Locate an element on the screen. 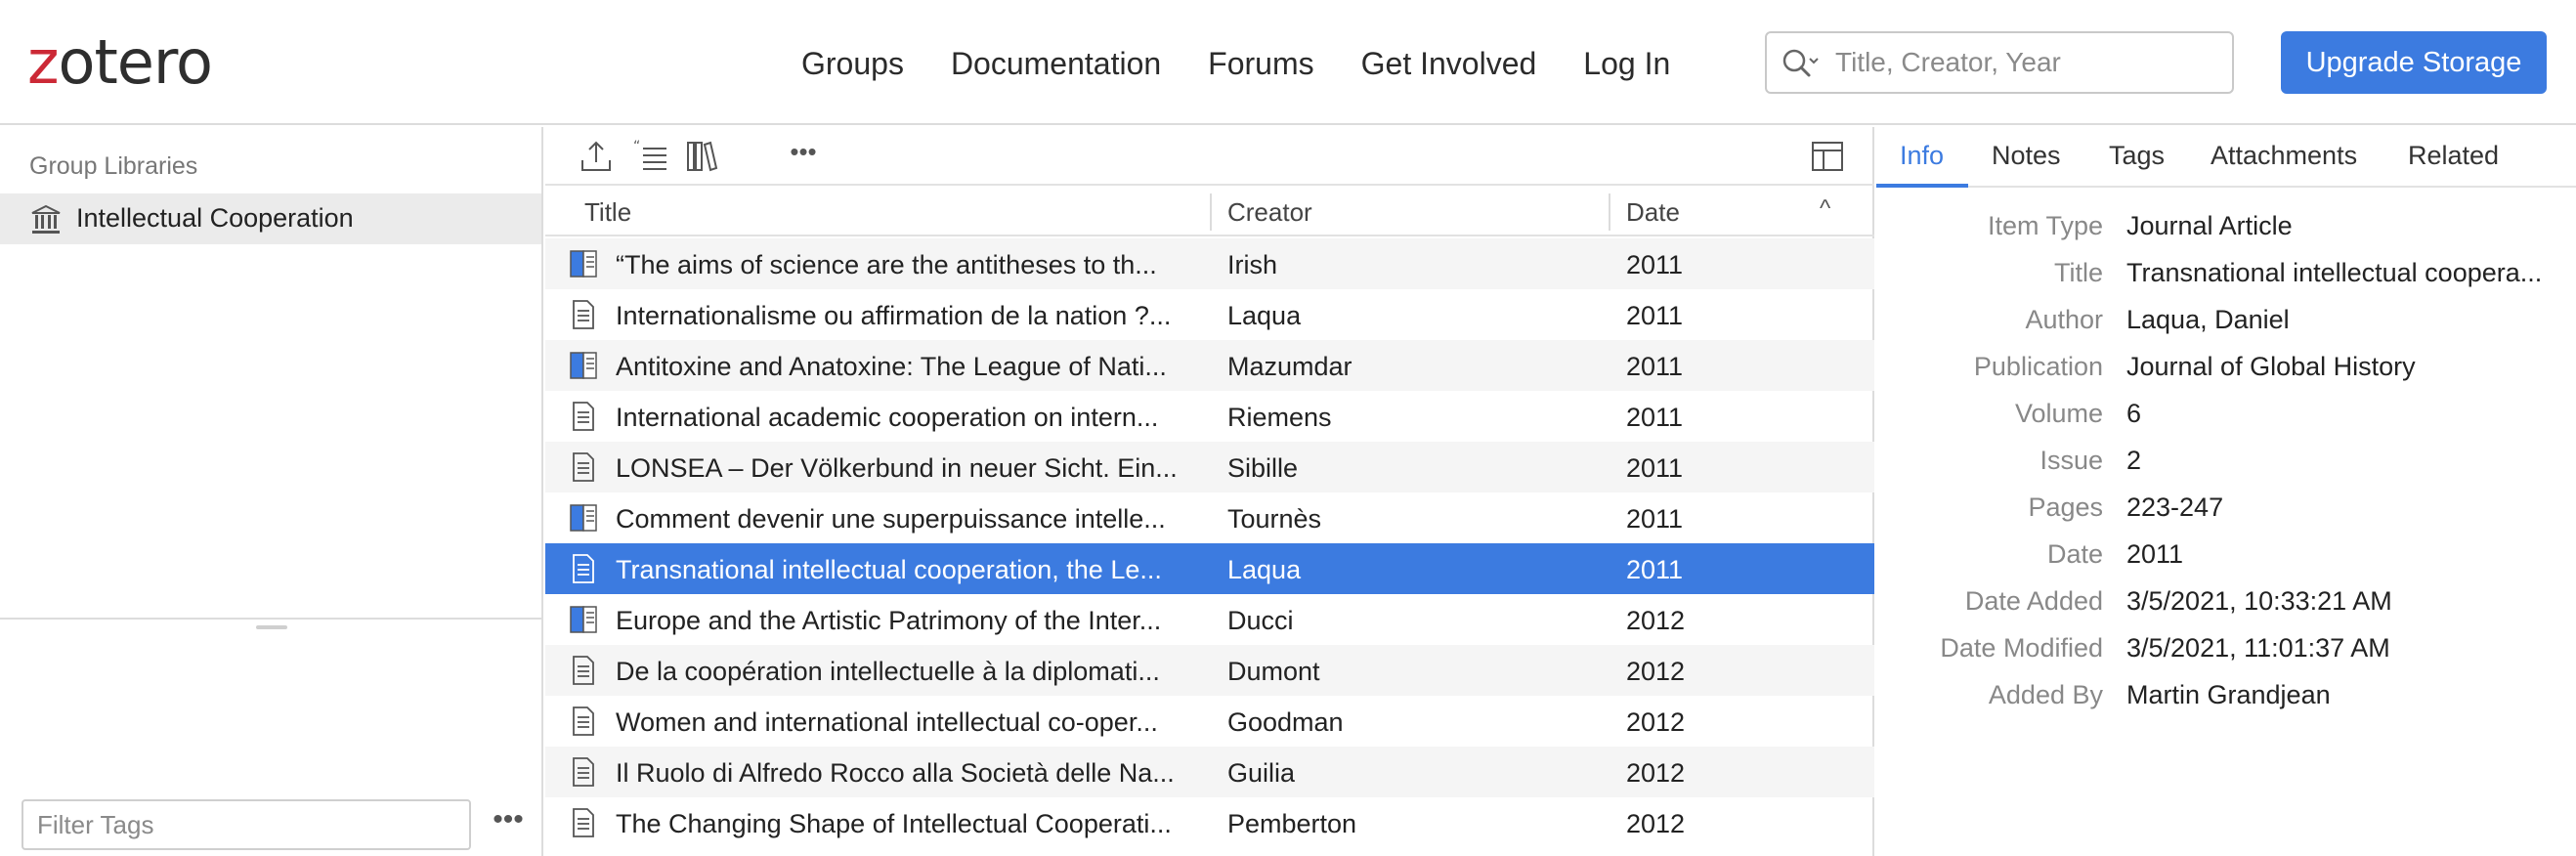 The image size is (2576, 856). field-label: Date Added is located at coordinates (2034, 601).